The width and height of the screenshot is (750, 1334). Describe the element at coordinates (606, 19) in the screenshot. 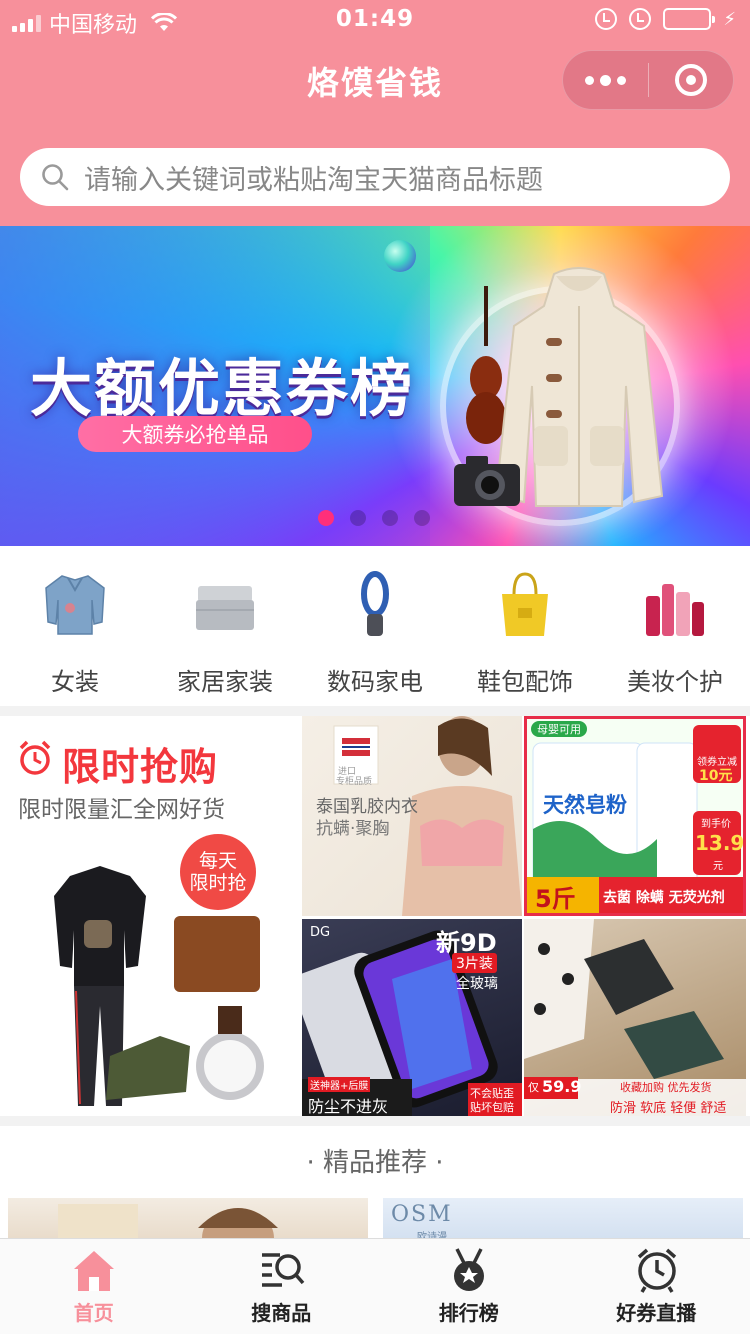

I see `rotation-lock-icon` at that location.